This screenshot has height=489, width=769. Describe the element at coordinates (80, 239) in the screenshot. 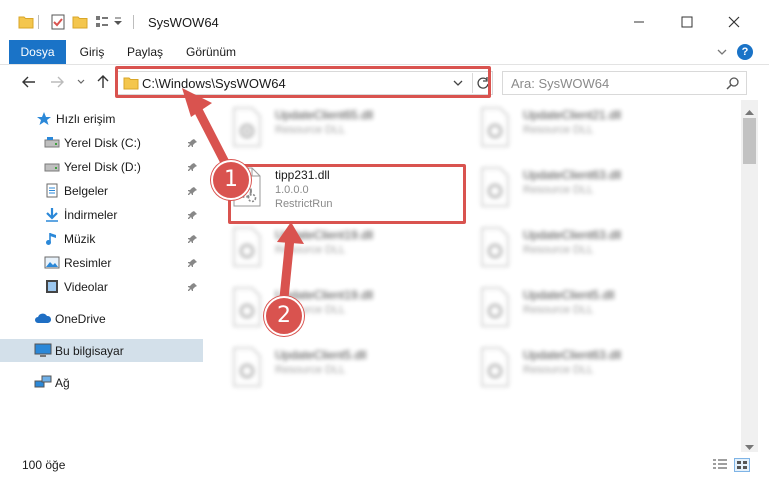

I see `sidebar-item-label: Müzik` at that location.